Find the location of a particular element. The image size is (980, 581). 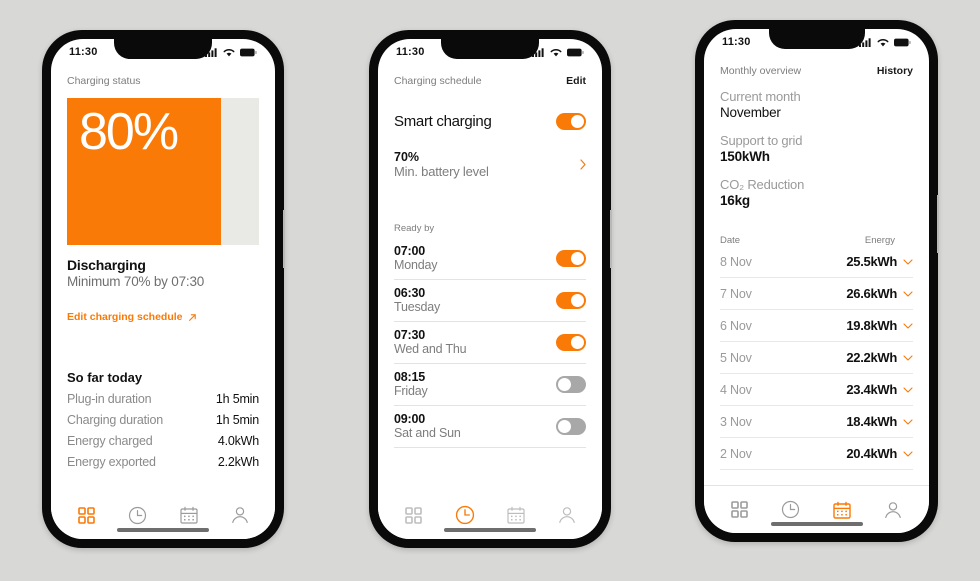

battery-percent-label: 80% is located at coordinates (129, 132).